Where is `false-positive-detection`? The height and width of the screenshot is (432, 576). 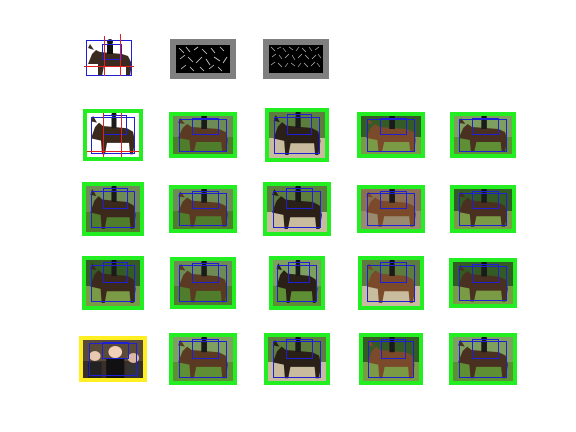 false-positive-detection is located at coordinates (113, 359).